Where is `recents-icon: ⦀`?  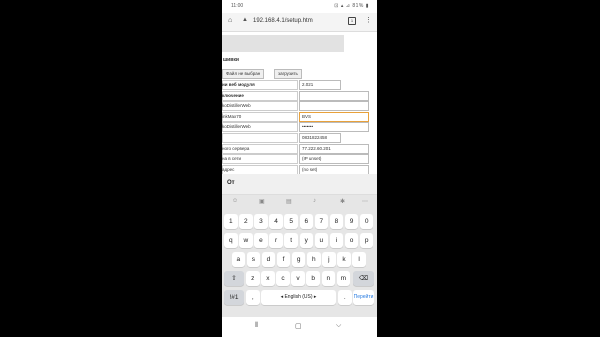
recents-icon: ⦀ is located at coordinates (256, 326).